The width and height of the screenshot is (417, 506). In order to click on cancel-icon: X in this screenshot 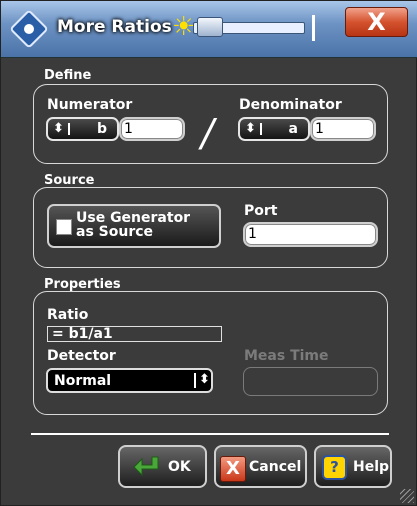, I will do `click(233, 469)`.